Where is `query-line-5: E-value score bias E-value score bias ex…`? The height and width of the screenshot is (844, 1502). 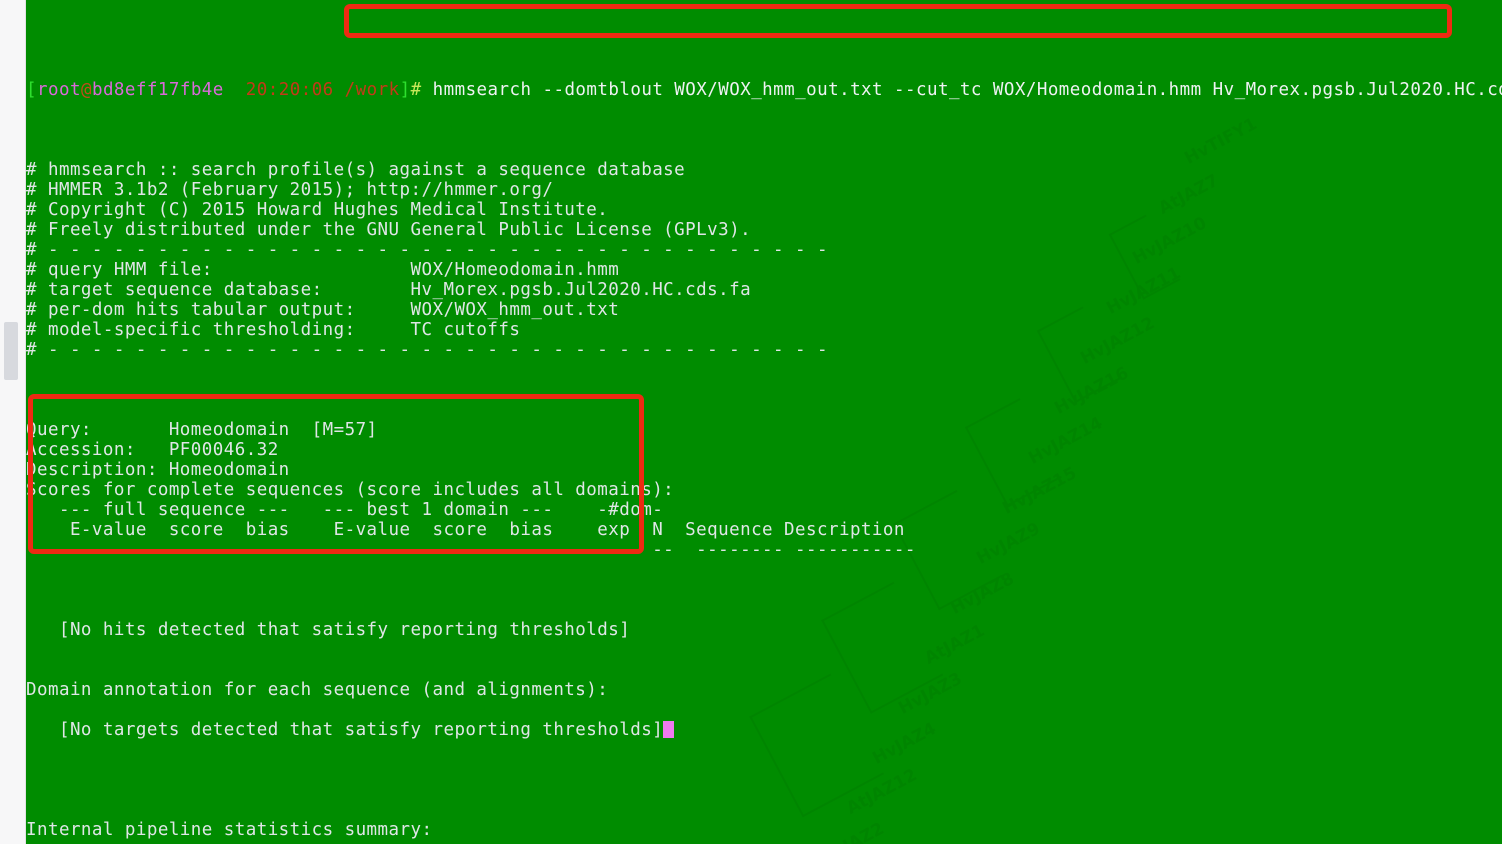 query-line-5: E-value score bias E-value score bias ex… is located at coordinates (465, 530).